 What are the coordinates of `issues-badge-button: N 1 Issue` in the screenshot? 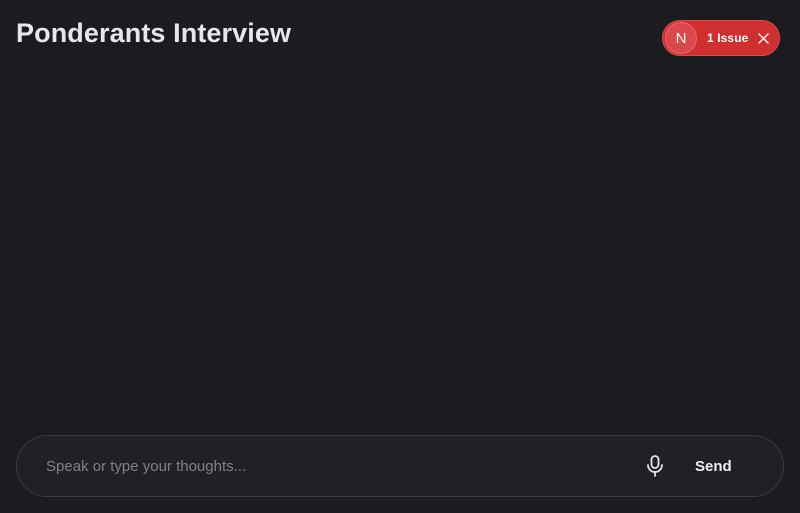 It's located at (721, 38).